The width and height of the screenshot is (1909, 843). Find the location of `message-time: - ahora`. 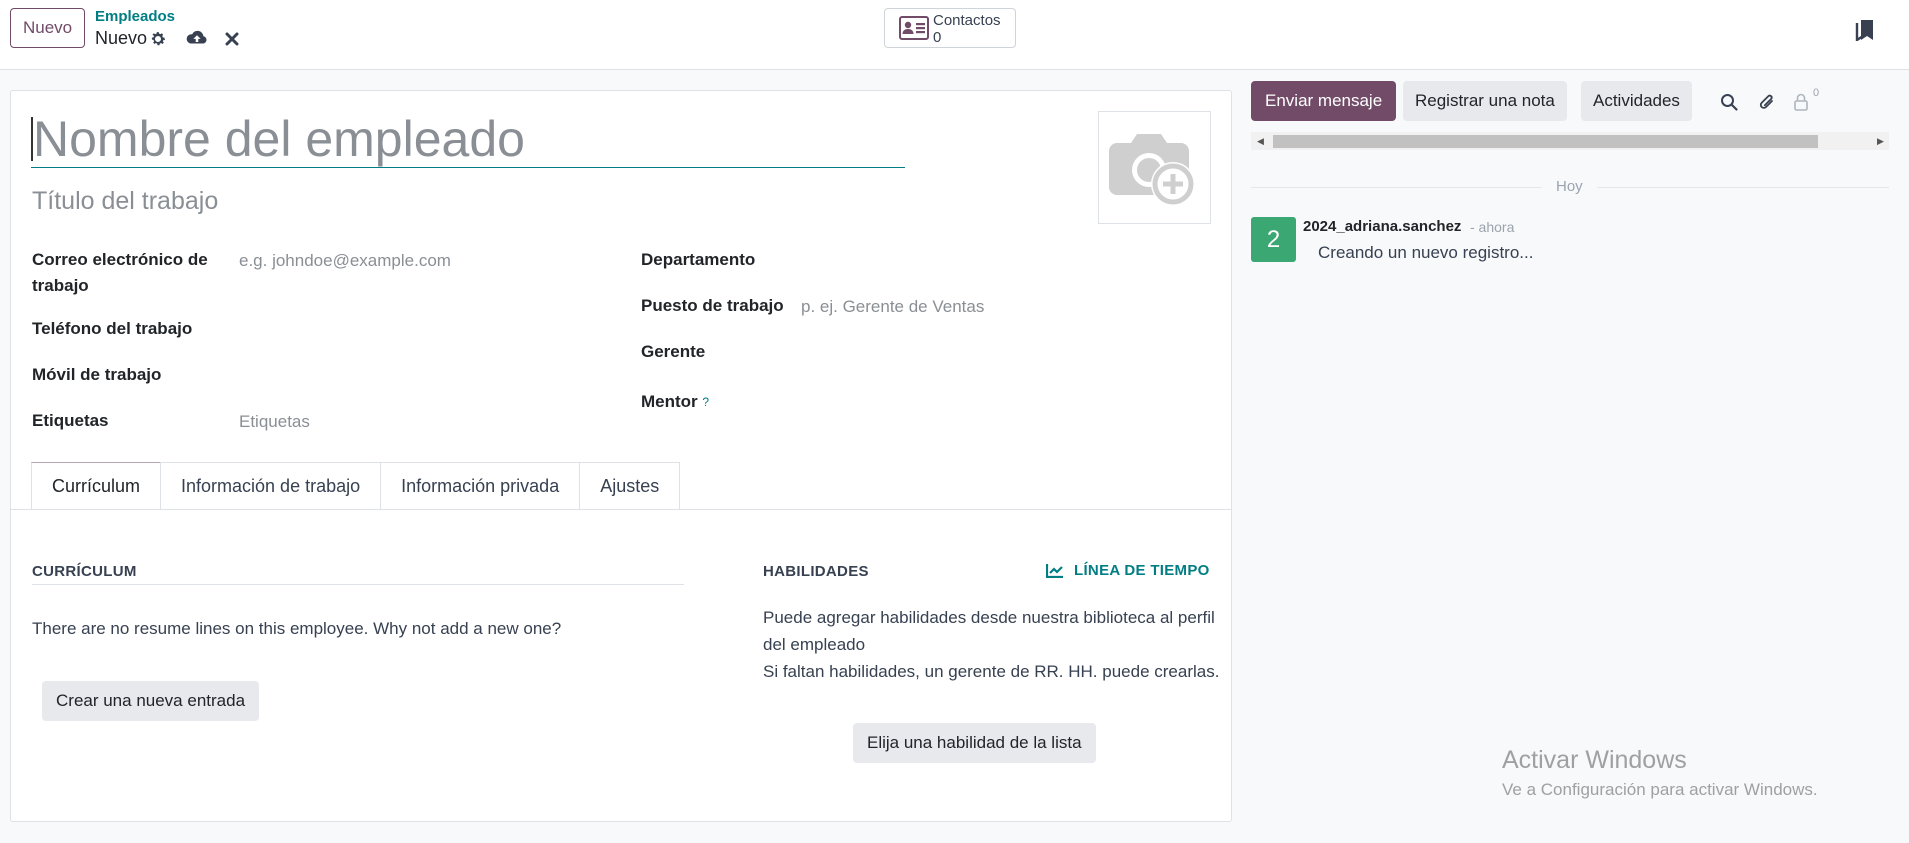

message-time: - ahora is located at coordinates (1492, 227).